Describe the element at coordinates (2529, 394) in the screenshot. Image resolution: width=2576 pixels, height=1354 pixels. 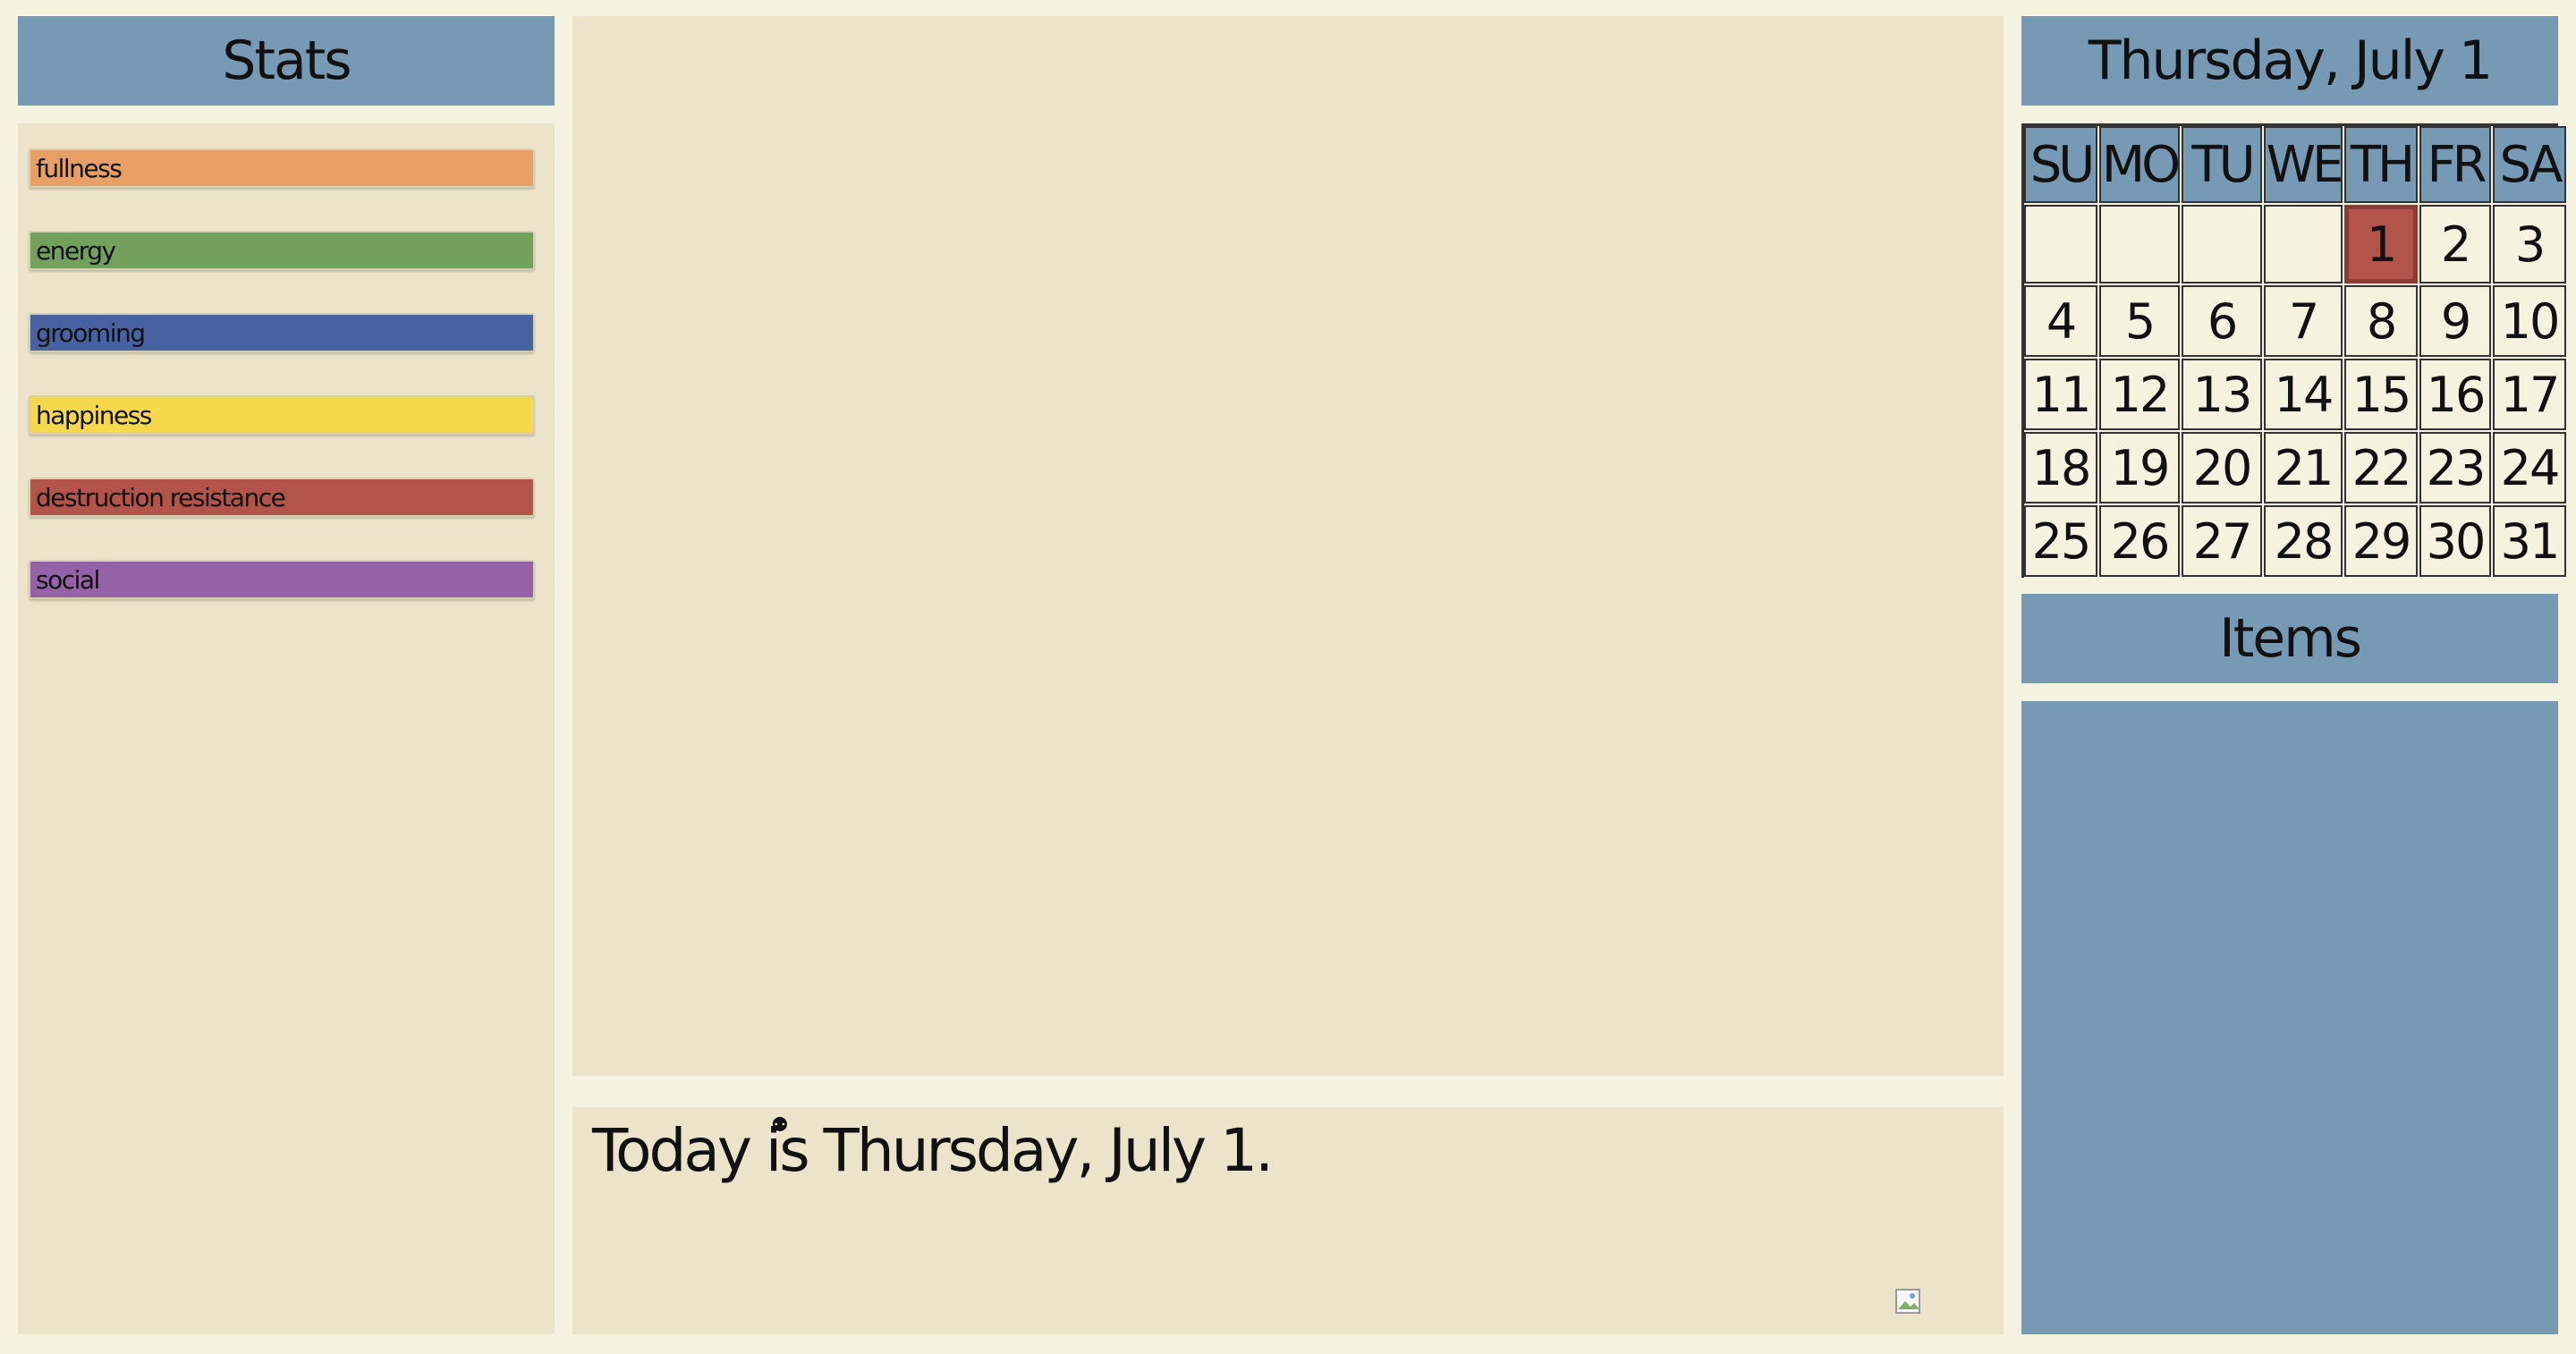
I see `calendar-day-cell: 17` at that location.